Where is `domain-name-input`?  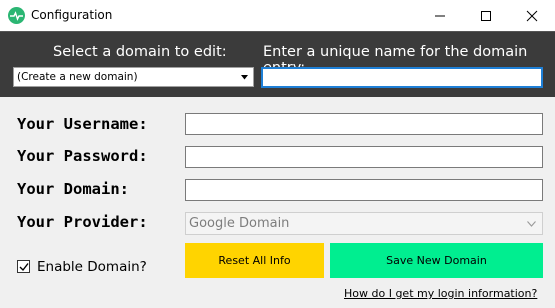
domain-name-input is located at coordinates (402, 77).